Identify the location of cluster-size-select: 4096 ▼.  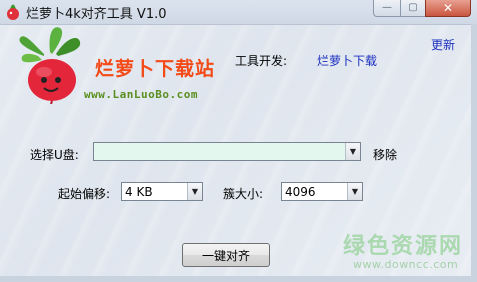
(322, 191).